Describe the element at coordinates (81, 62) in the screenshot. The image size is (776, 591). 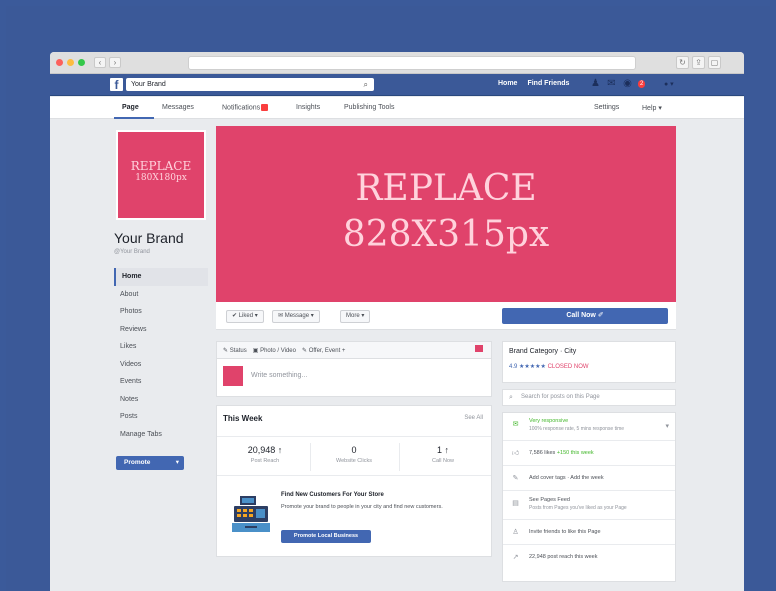
I see `maximize-dot` at that location.